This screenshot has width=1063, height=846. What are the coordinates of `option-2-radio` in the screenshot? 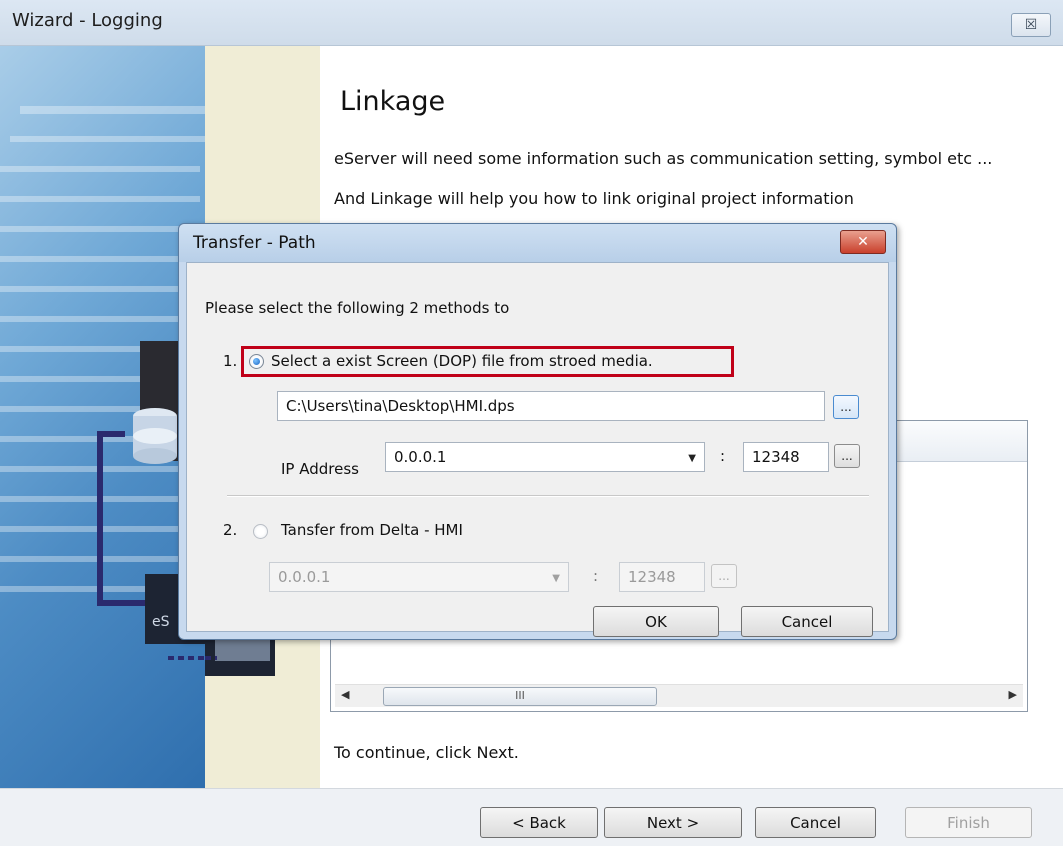 It's located at (260, 531).